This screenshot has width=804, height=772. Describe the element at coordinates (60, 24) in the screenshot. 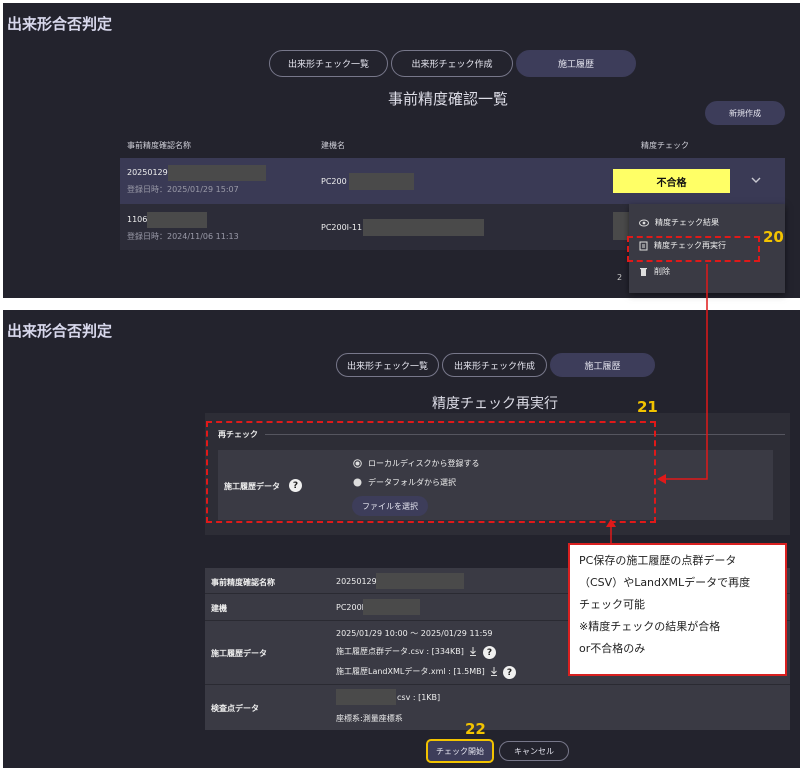

I see `app-title-top: 出来形合否判定` at that location.